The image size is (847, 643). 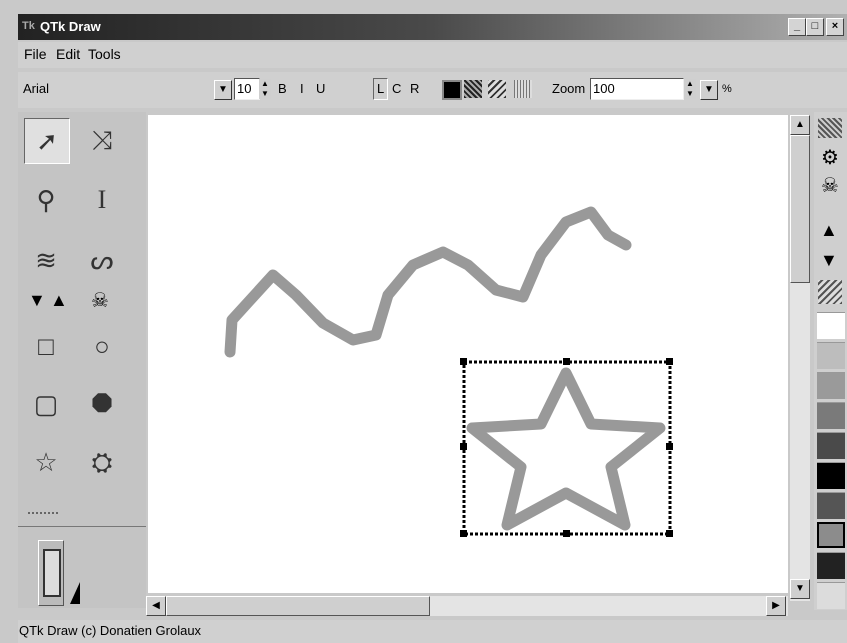 I want to click on vertical-scroll-thumb, so click(x=800, y=209).